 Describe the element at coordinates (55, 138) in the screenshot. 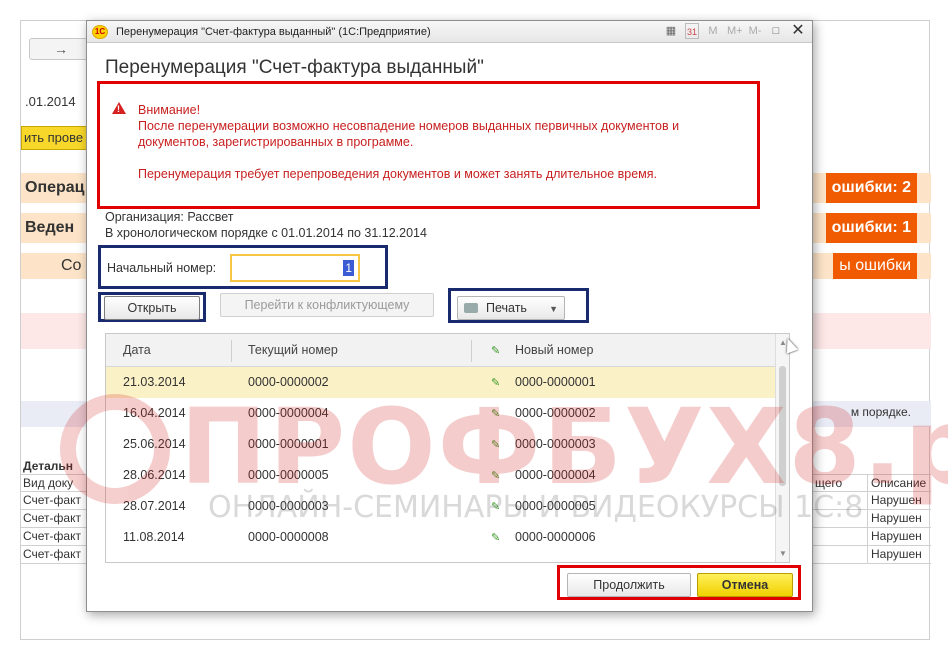

I see `check-button: ить прове` at that location.